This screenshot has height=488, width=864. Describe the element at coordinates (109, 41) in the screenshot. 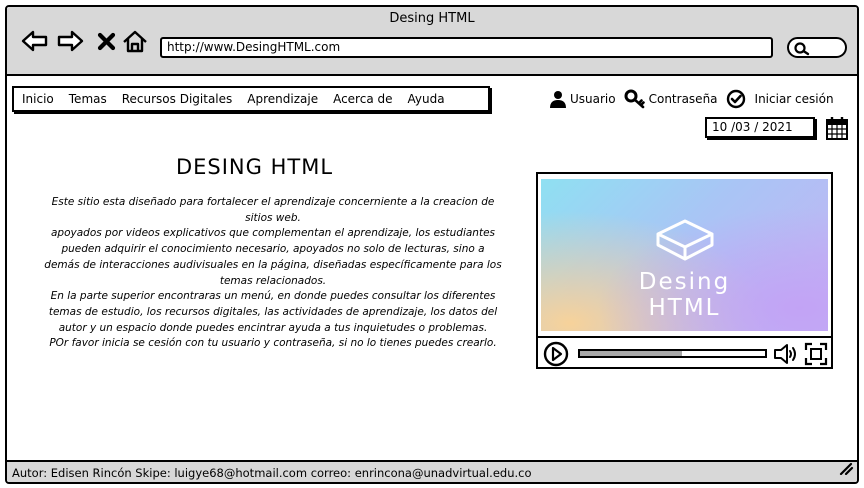

I see `x-icon` at that location.